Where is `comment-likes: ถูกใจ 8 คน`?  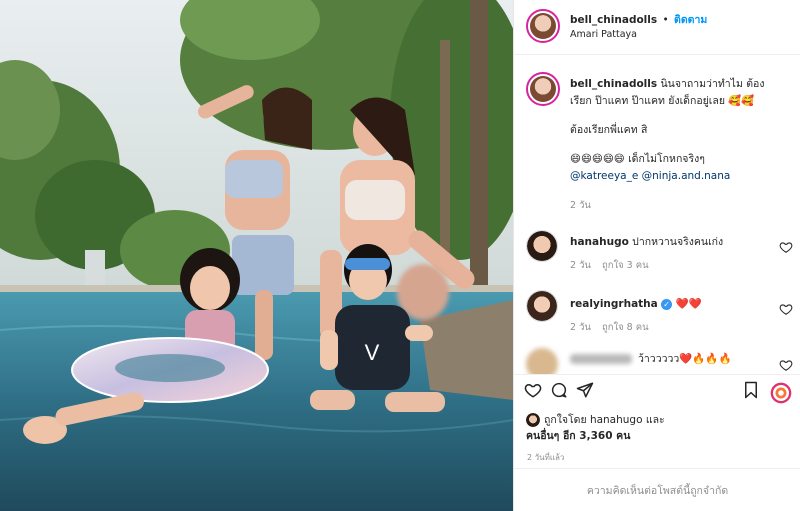 comment-likes: ถูกใจ 8 คน is located at coordinates (625, 327).